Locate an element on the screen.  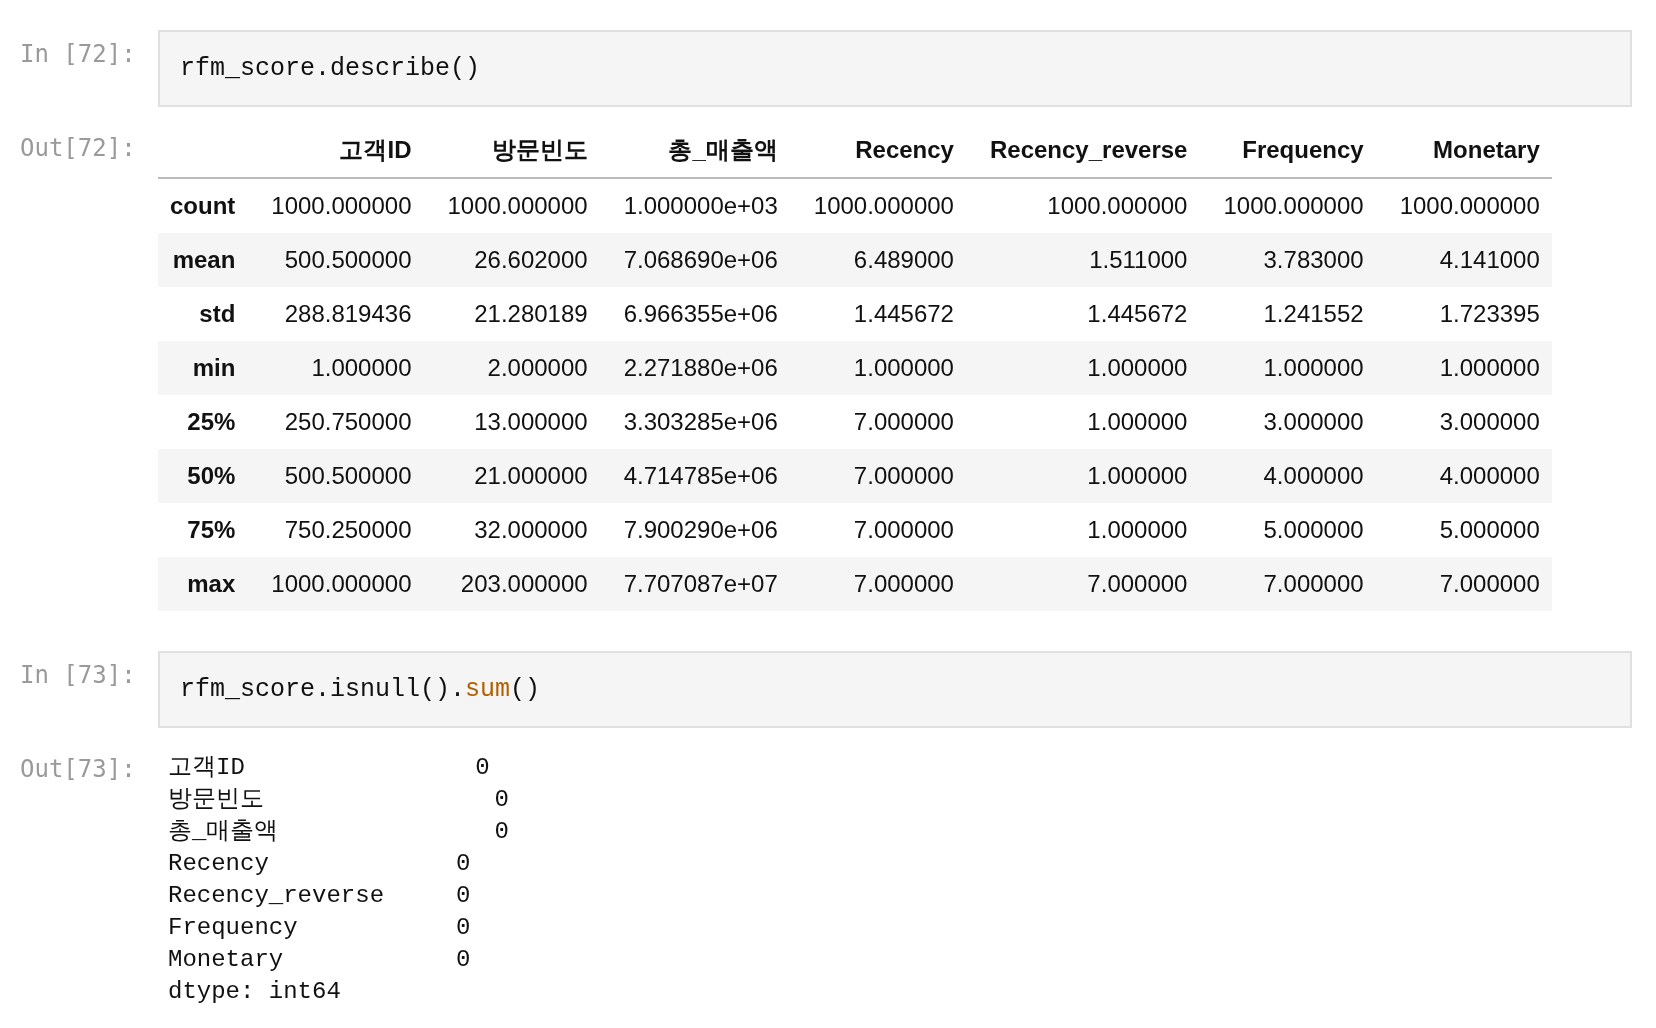
table-cell: 750.250000 is located at coordinates (335, 530).